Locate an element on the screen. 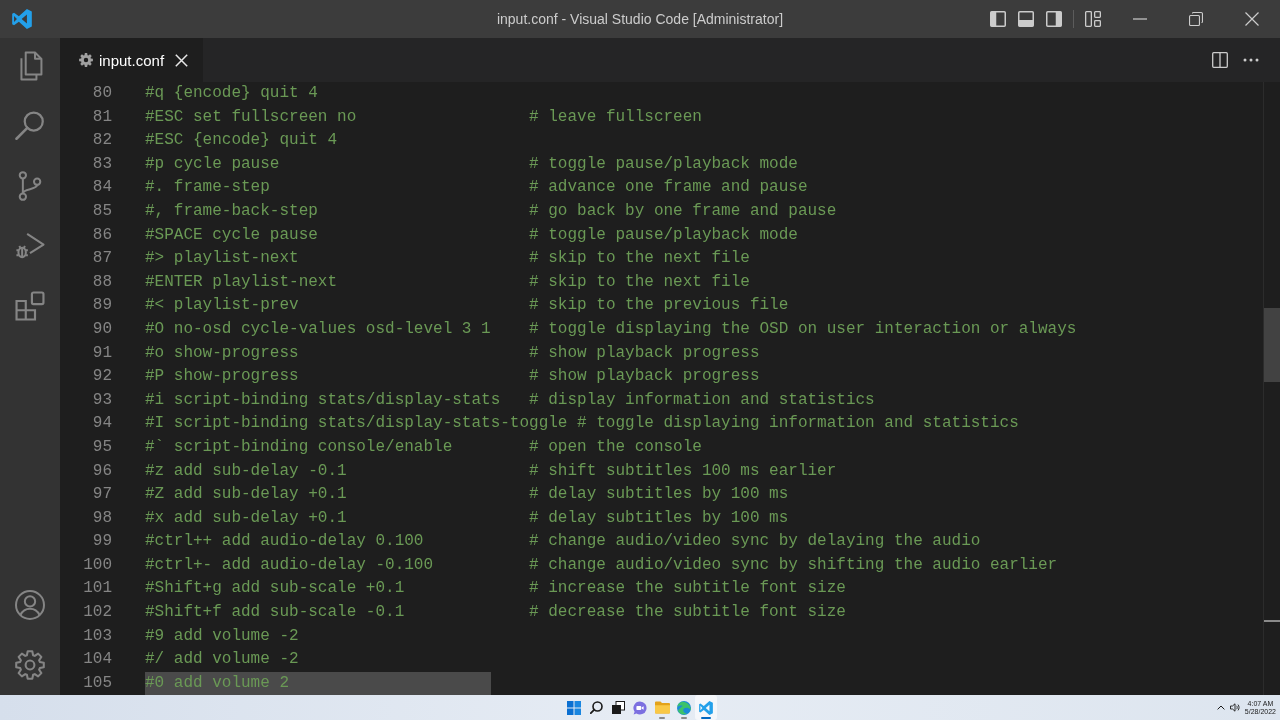 Image resolution: width=1280 pixels, height=720 pixels. code-text: #. frame-step is located at coordinates (207, 188).